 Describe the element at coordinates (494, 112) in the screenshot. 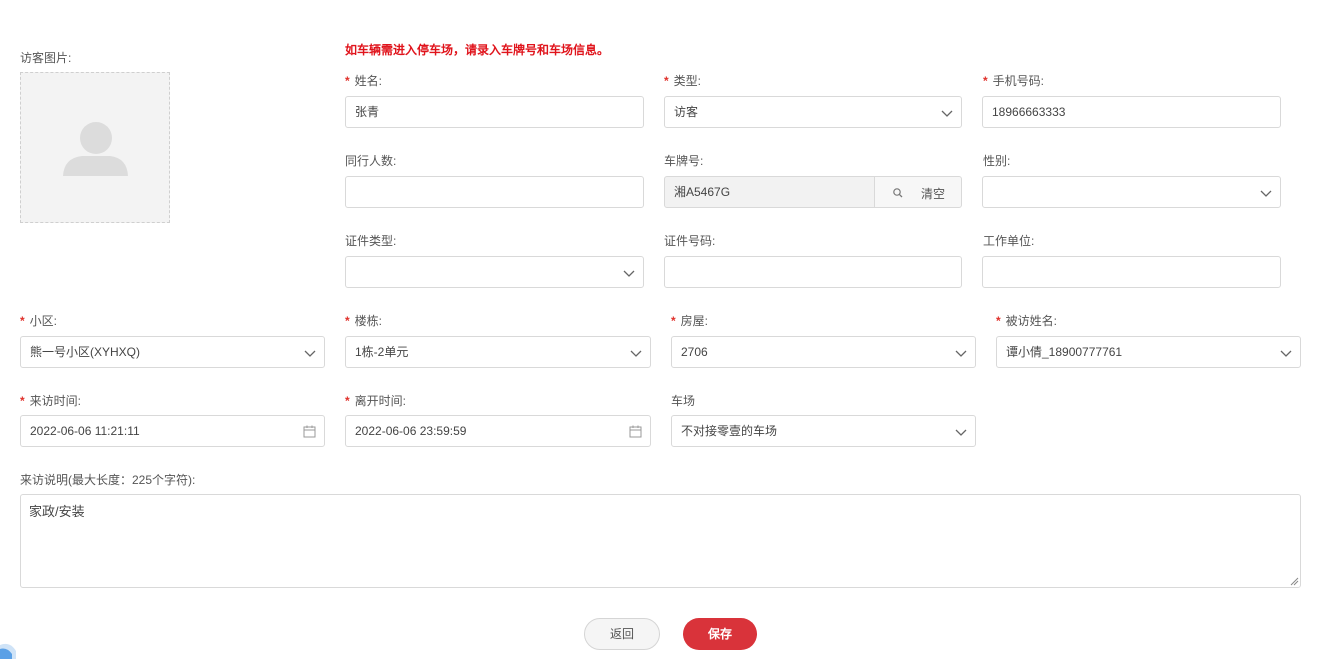

I see `name-input: 张青` at that location.